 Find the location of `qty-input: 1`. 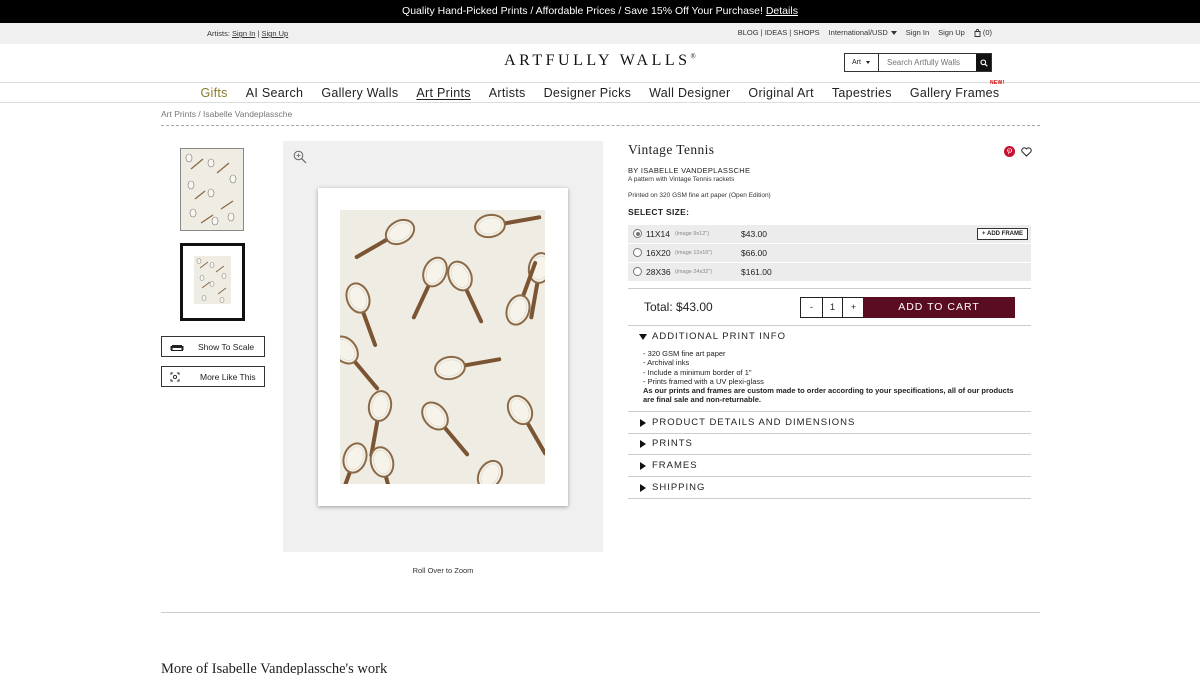

qty-input: 1 is located at coordinates (832, 307).